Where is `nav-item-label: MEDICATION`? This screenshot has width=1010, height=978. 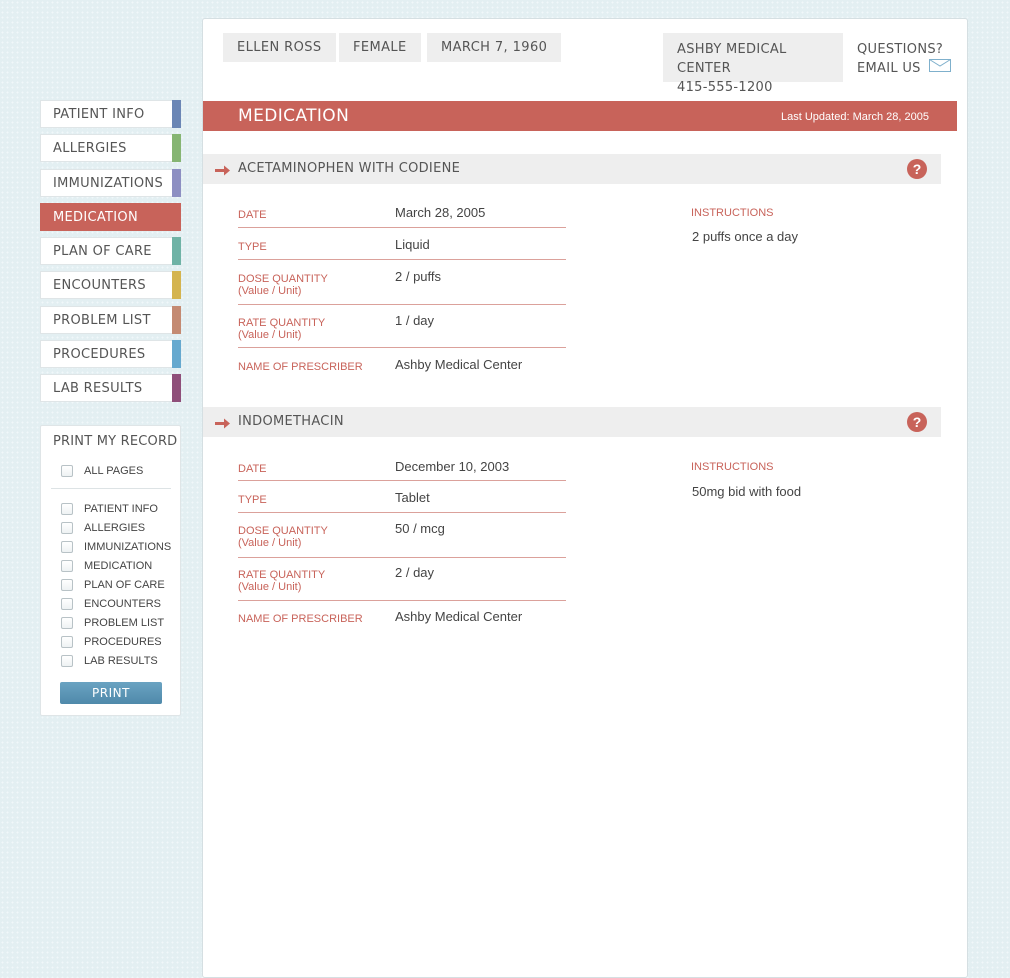 nav-item-label: MEDICATION is located at coordinates (95, 217).